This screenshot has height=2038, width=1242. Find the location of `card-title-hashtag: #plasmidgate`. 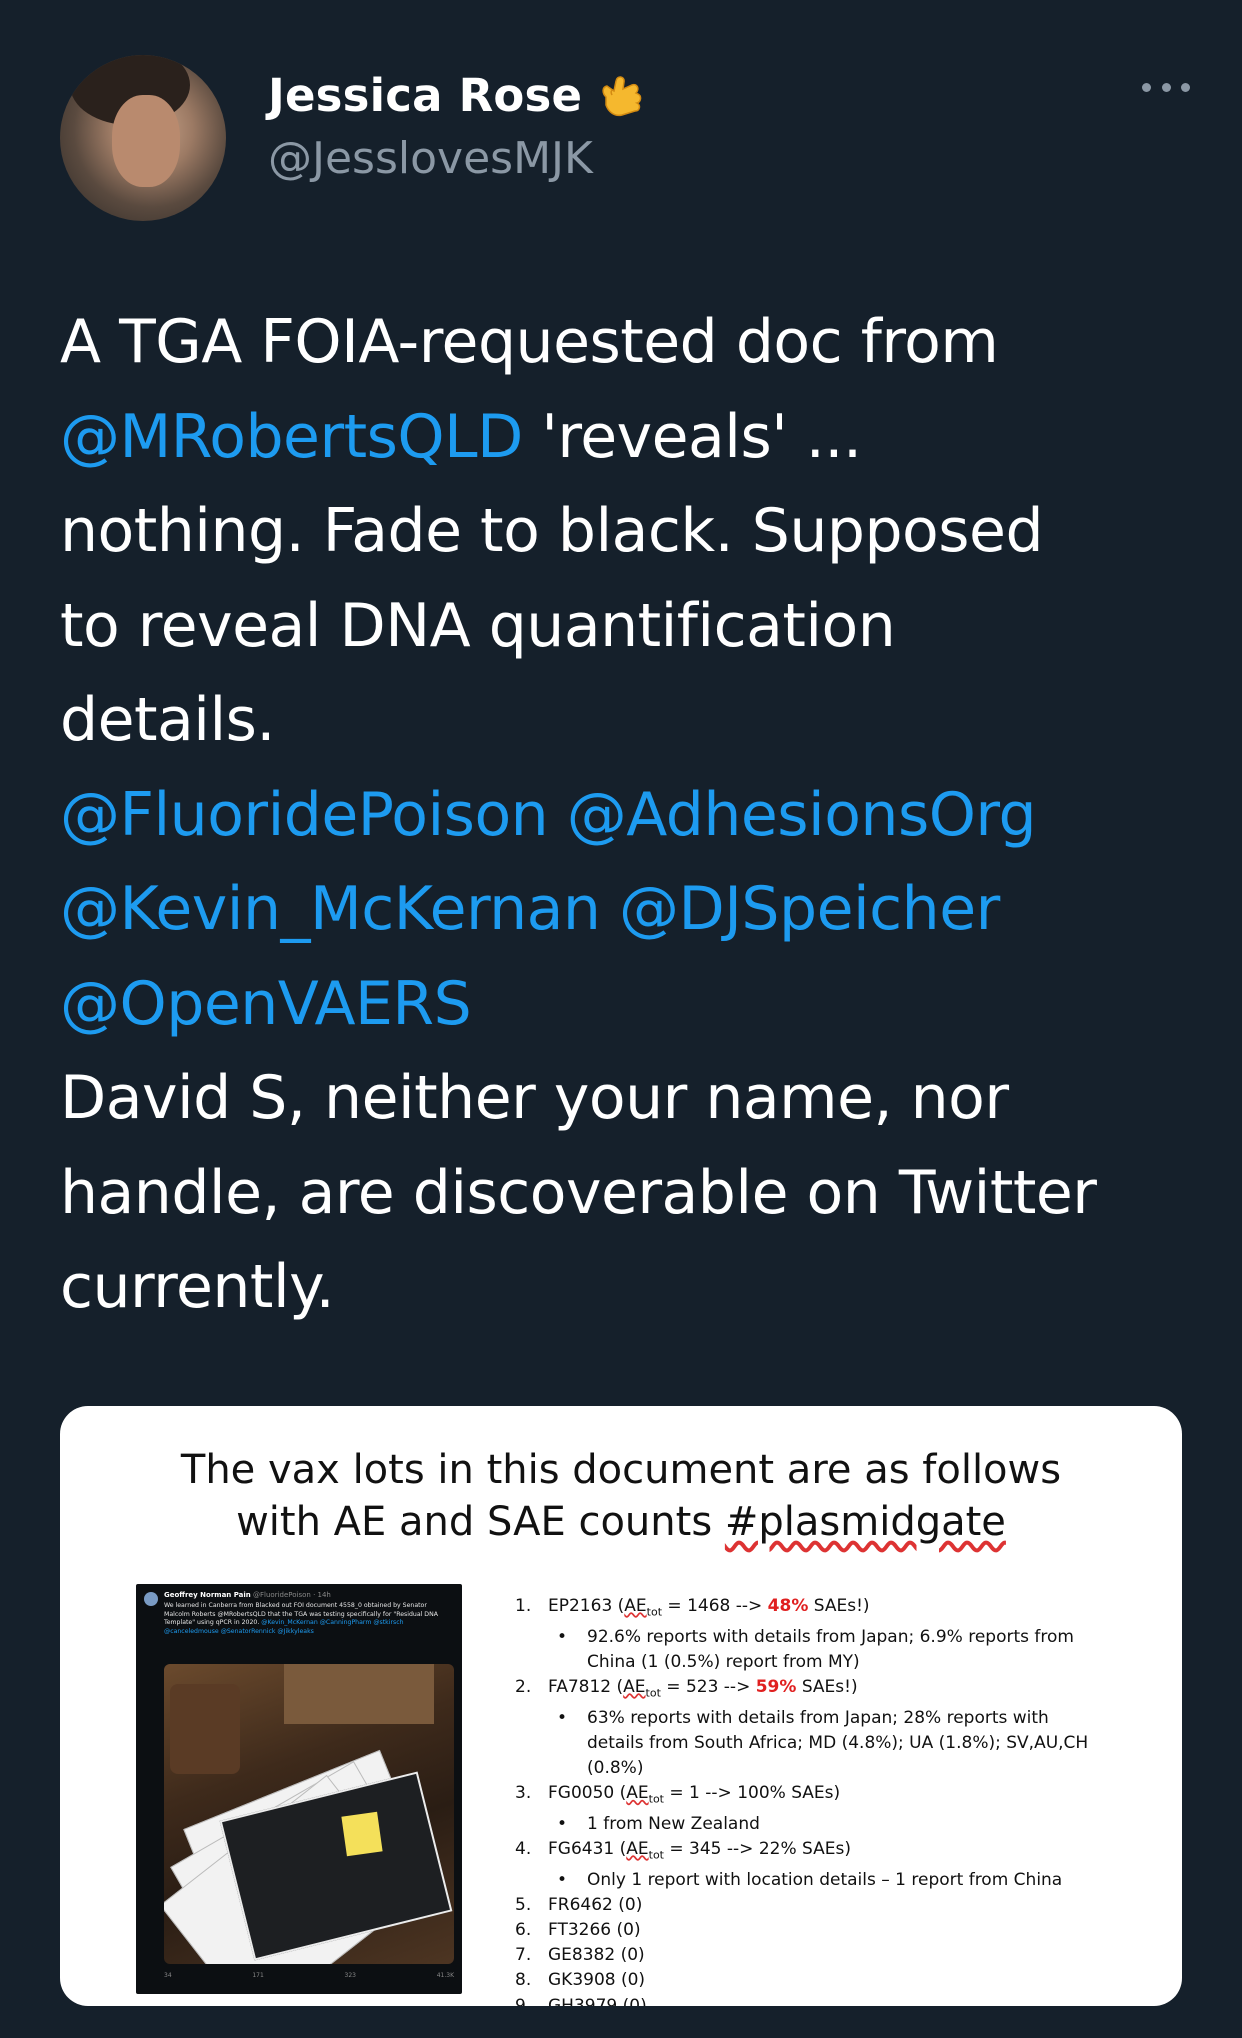

card-title-hashtag: #plasmidgate is located at coordinates (865, 1522).